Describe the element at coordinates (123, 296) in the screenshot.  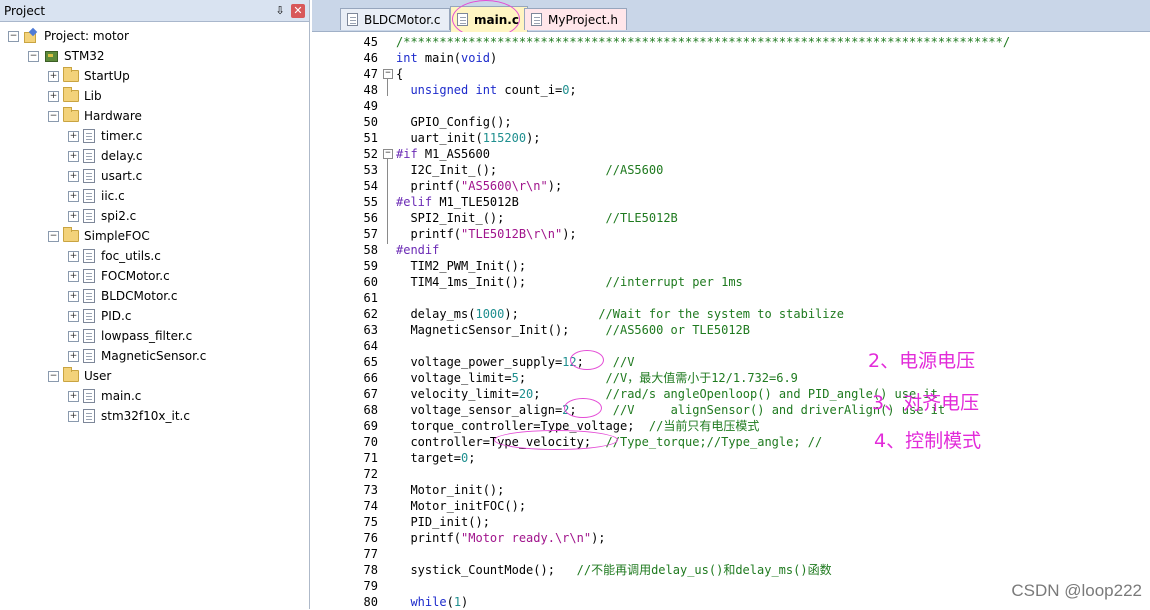
I see `tree-item: + BLDCMotor.c` at that location.